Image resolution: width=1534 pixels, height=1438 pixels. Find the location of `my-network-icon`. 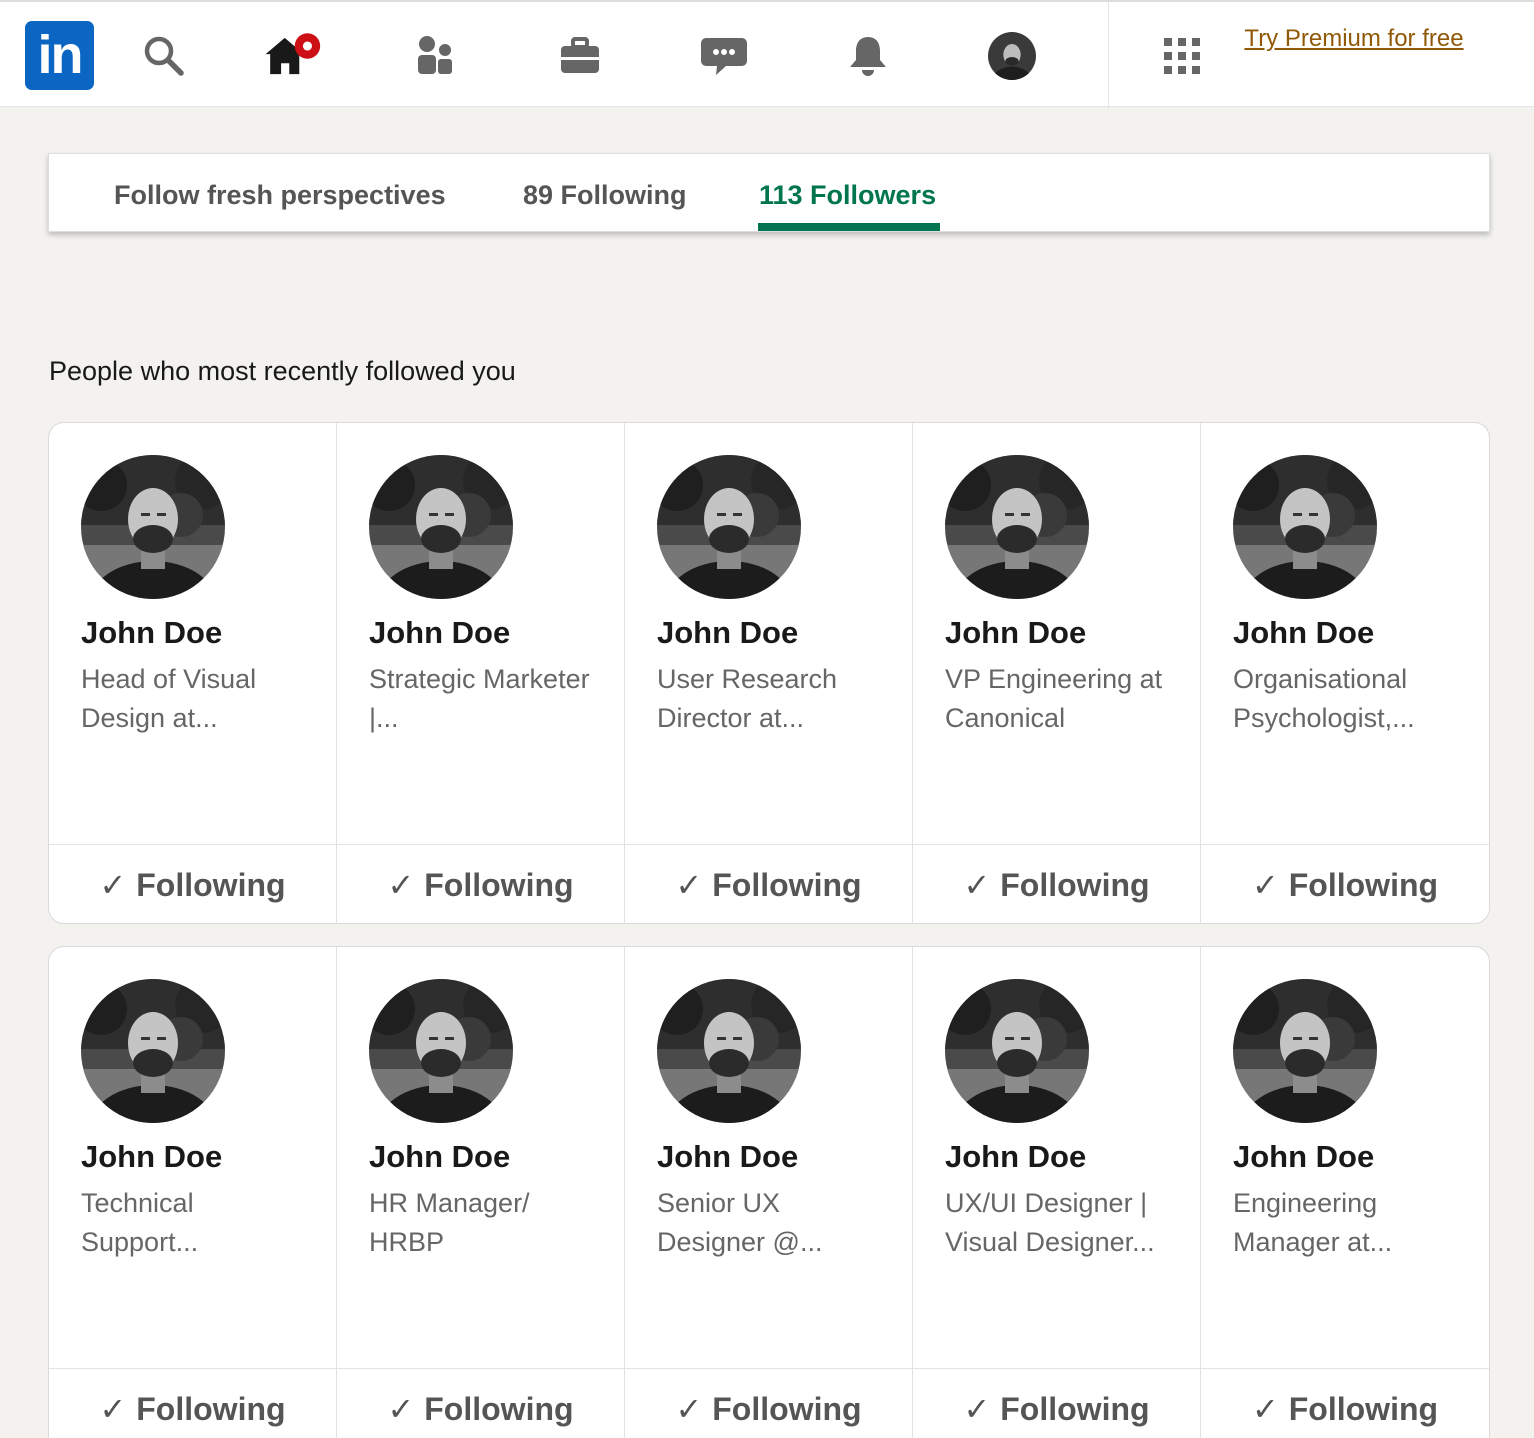

my-network-icon is located at coordinates (436, 56).